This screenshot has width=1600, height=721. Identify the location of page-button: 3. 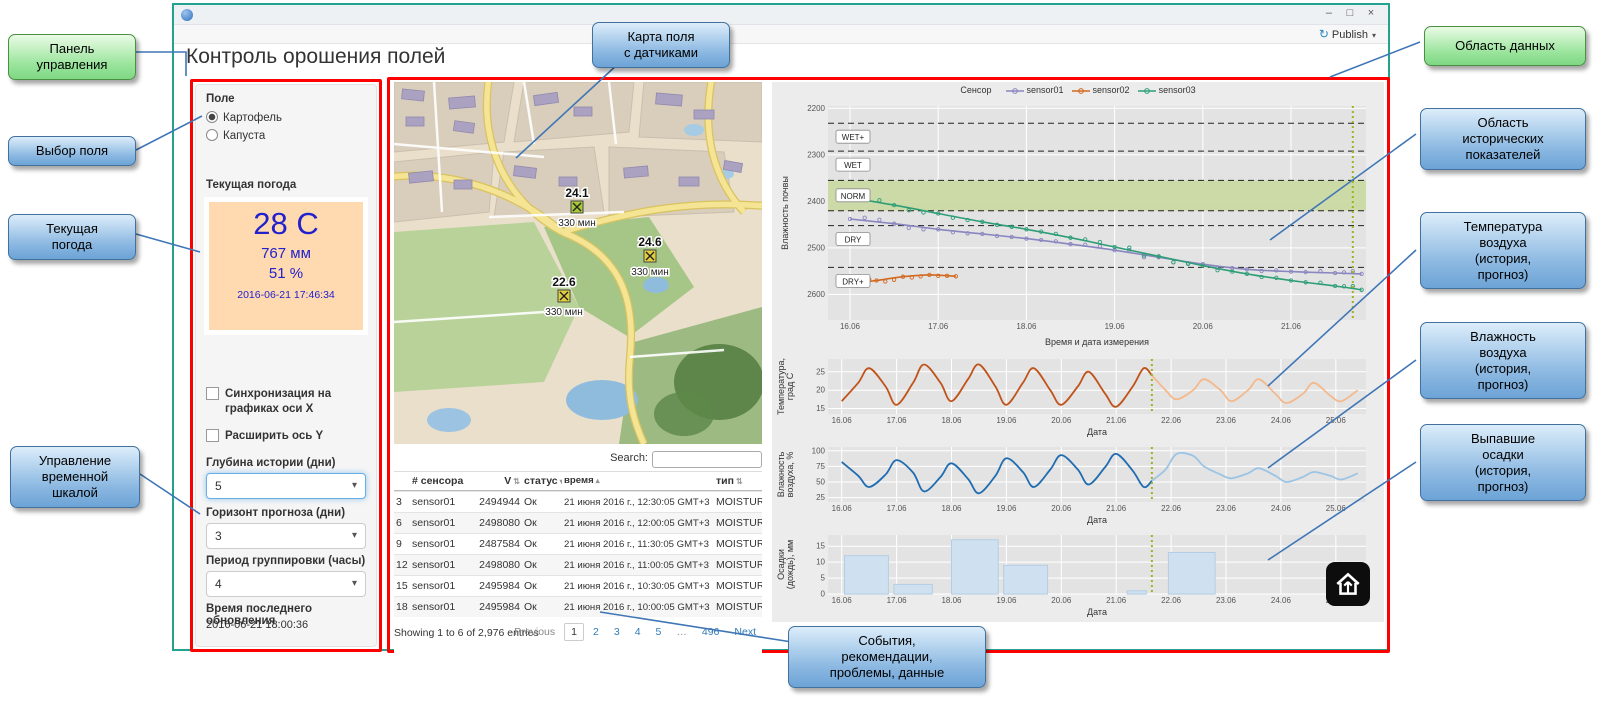
(617, 632).